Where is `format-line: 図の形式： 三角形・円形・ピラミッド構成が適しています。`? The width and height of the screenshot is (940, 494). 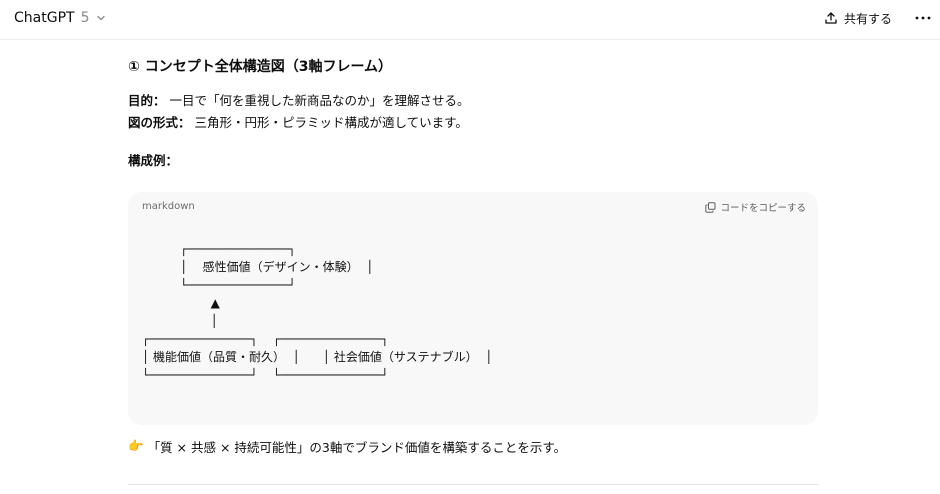
format-line: 図の形式： 三角形・円形・ピラミッド構成が適しています。 is located at coordinates (473, 123).